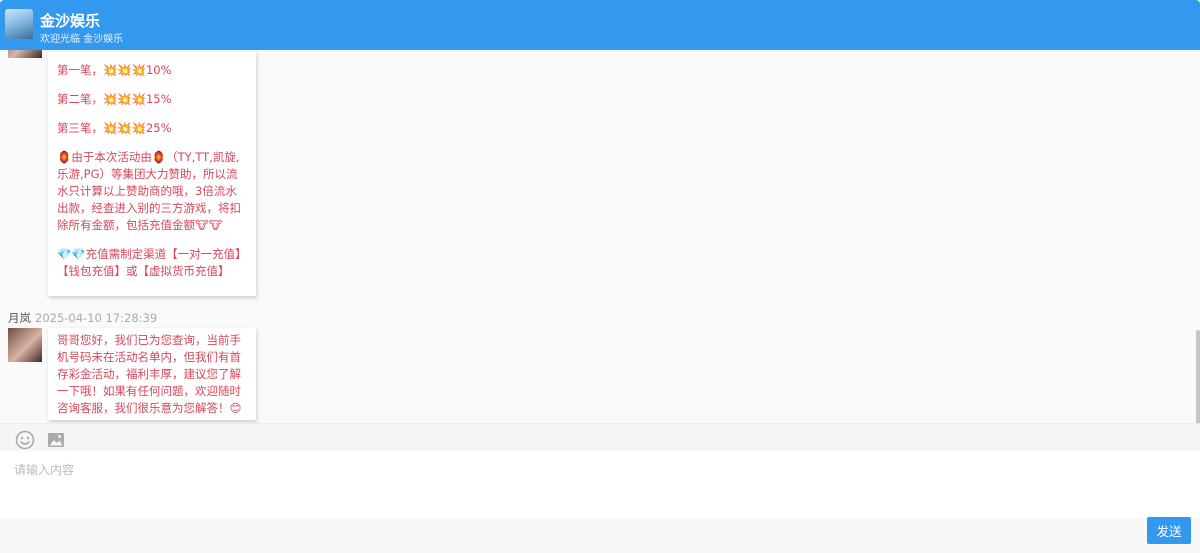 This screenshot has height=553, width=1200. I want to click on input-footer: 发送, so click(600, 535).